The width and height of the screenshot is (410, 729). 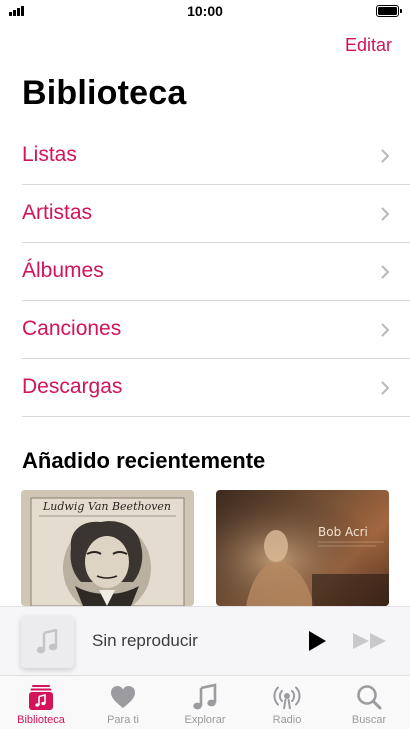 I want to click on library-item-descargas: Descargas, so click(x=216, y=388).